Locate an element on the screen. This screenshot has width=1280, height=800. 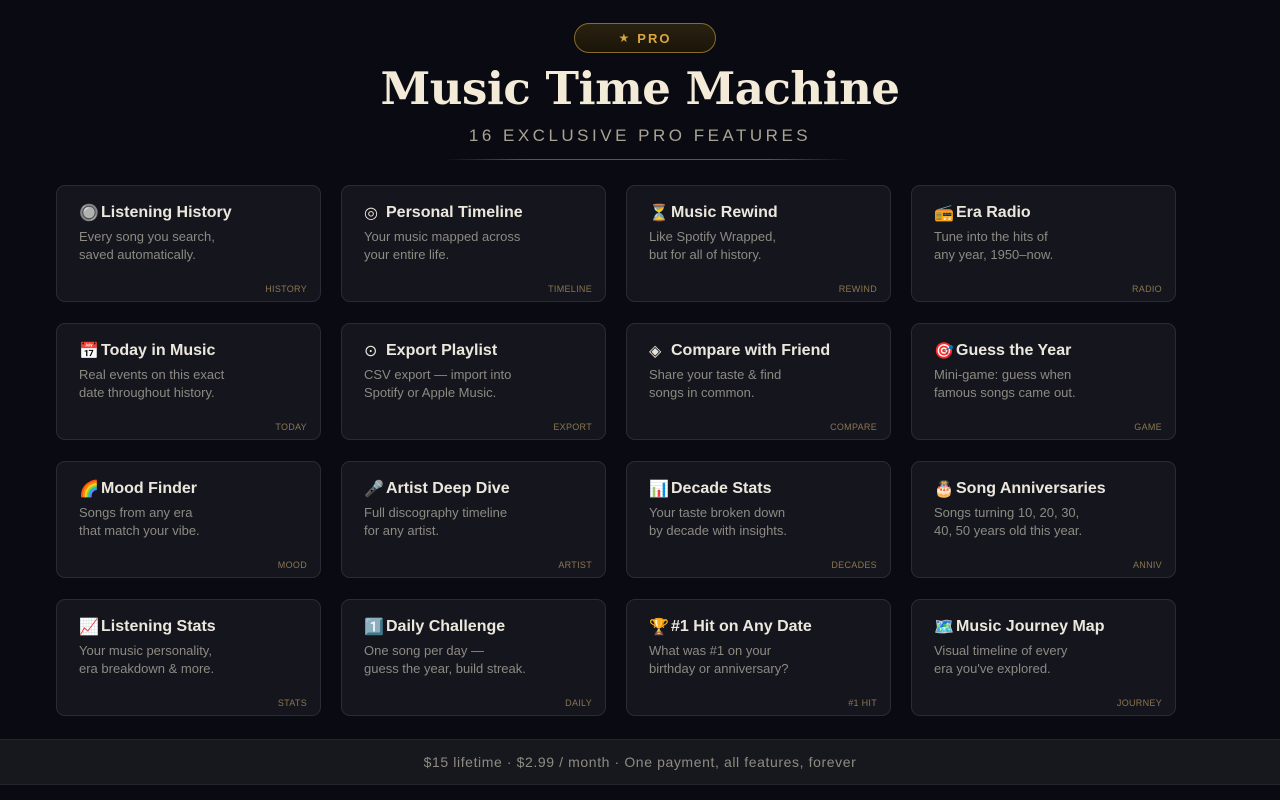
feature-description-line-2: your entire life. is located at coordinates (407, 254).